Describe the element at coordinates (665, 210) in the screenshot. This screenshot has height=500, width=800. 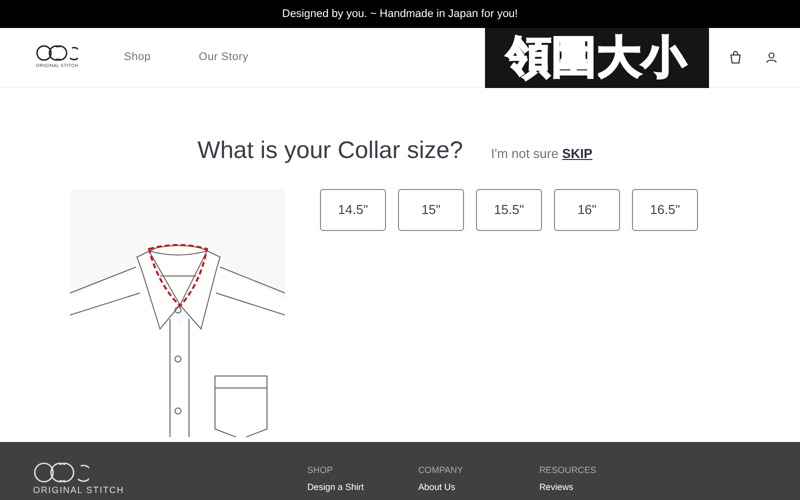
I see `size-option: 16.5"` at that location.